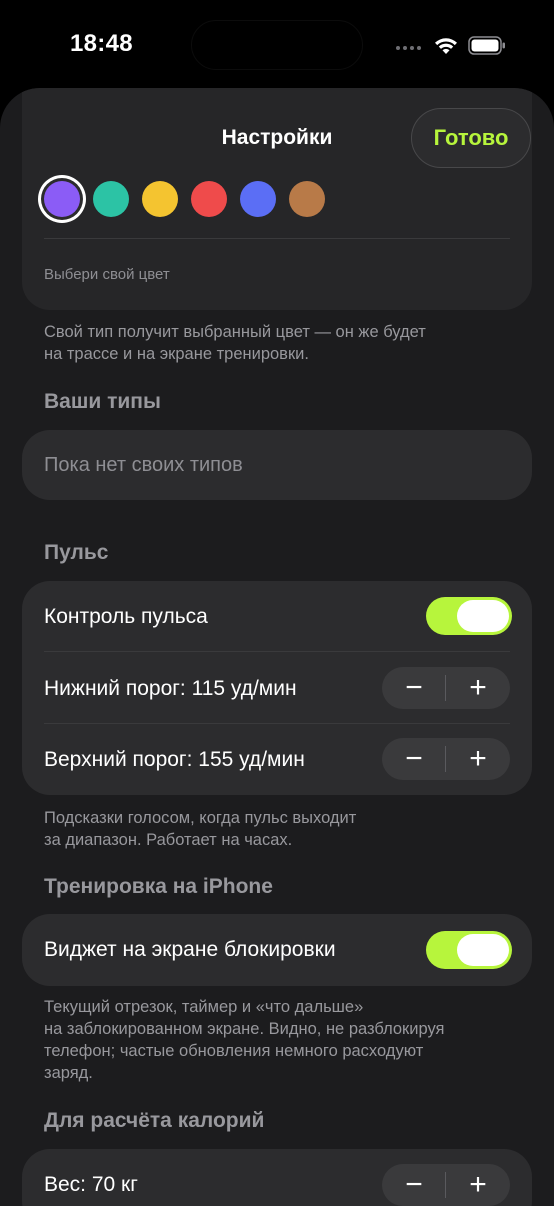 This screenshot has width=554, height=1206. What do you see at coordinates (174, 759) in the screenshot?
I see `upper-threshold-label: Верхний порог: 155 уд/мин` at bounding box center [174, 759].